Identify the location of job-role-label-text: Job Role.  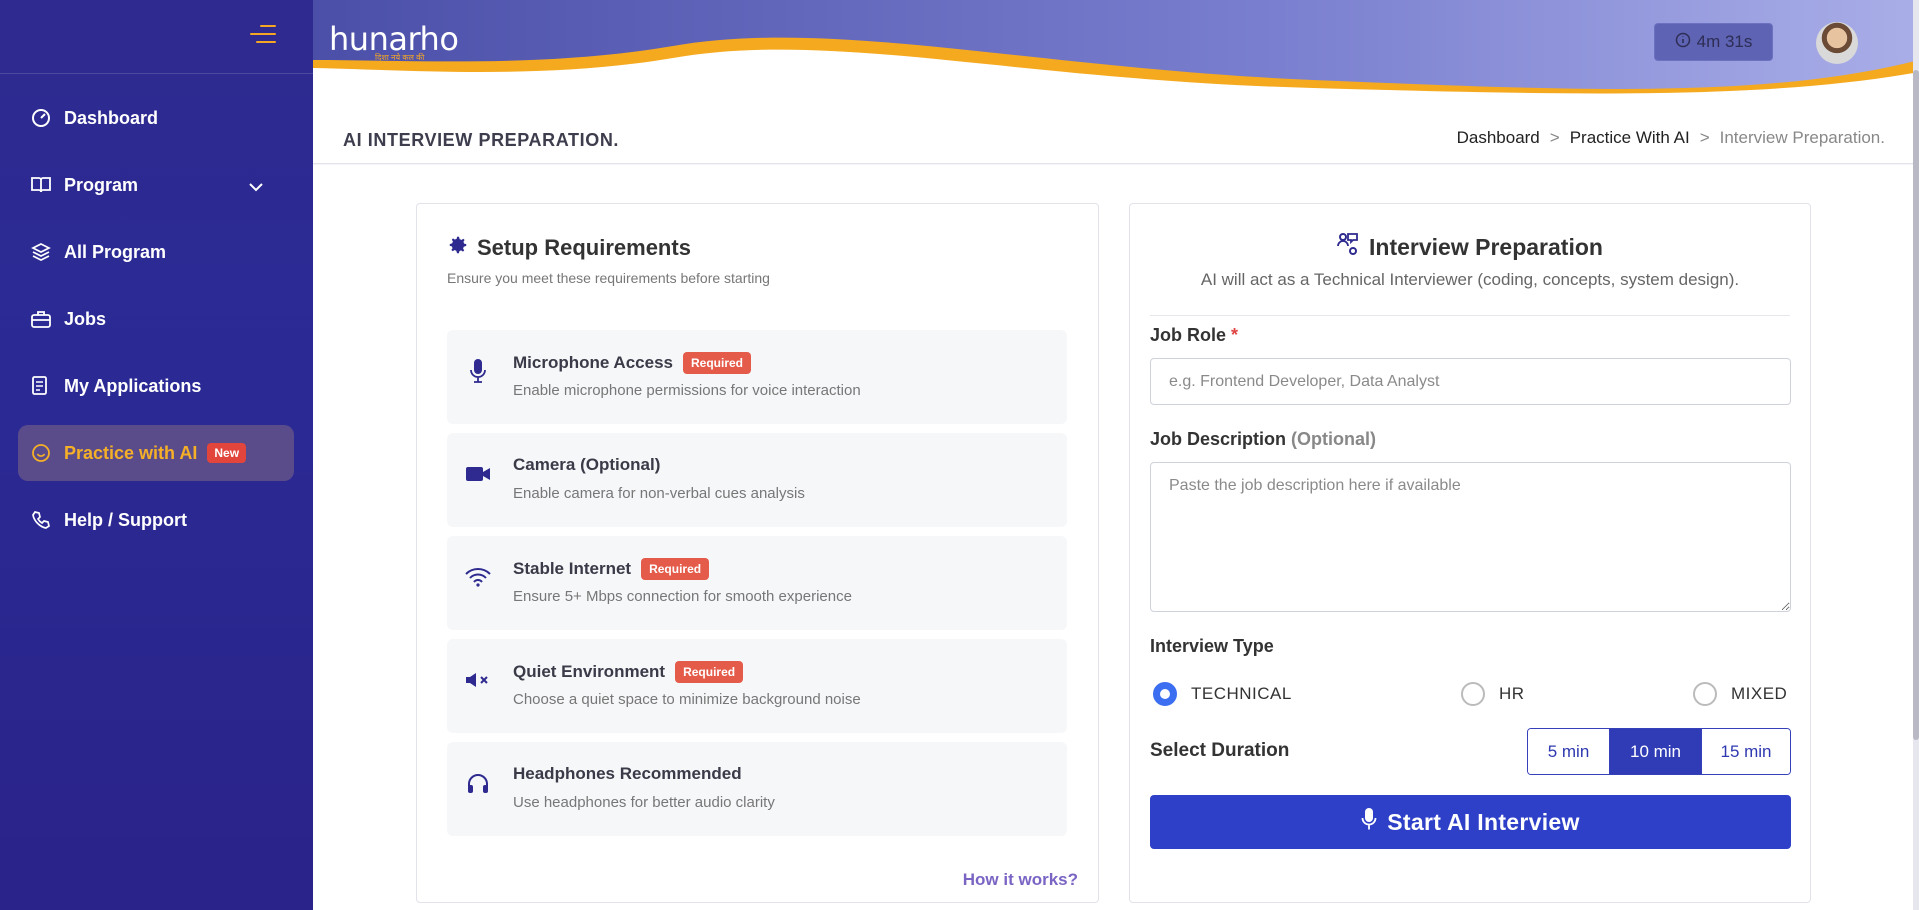
(1188, 335).